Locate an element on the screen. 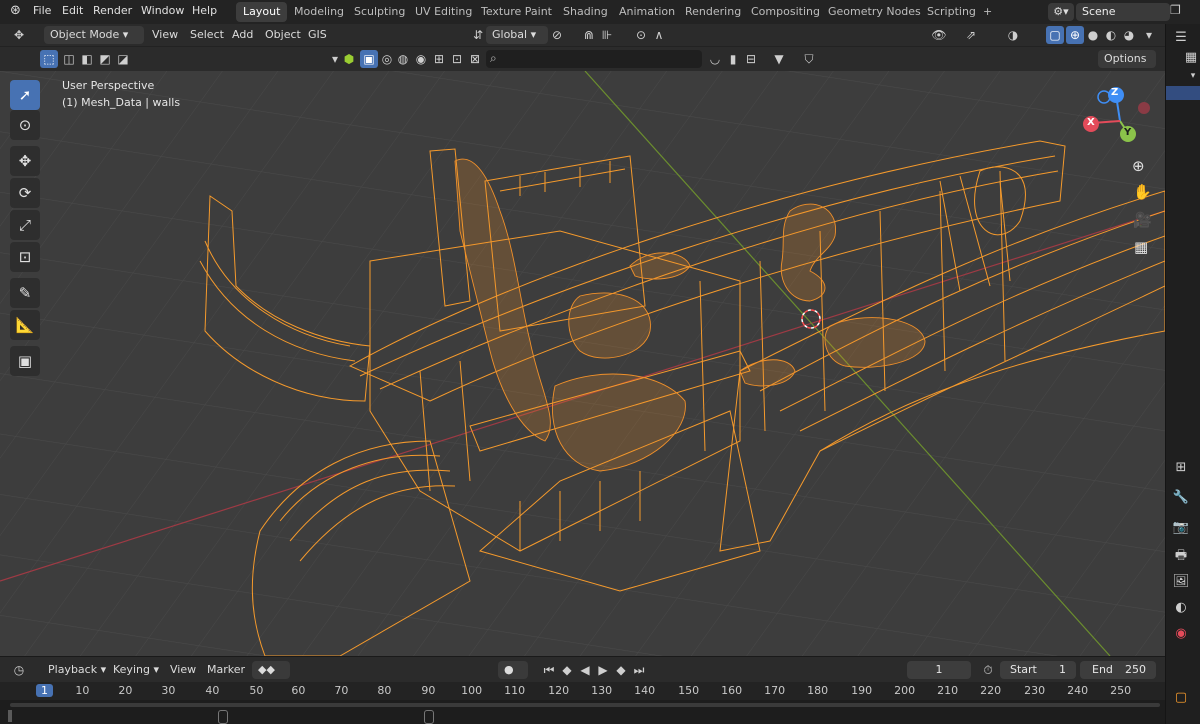 The image size is (1200, 724). outliner-expand-icon: ▾ is located at coordinates (1191, 76).